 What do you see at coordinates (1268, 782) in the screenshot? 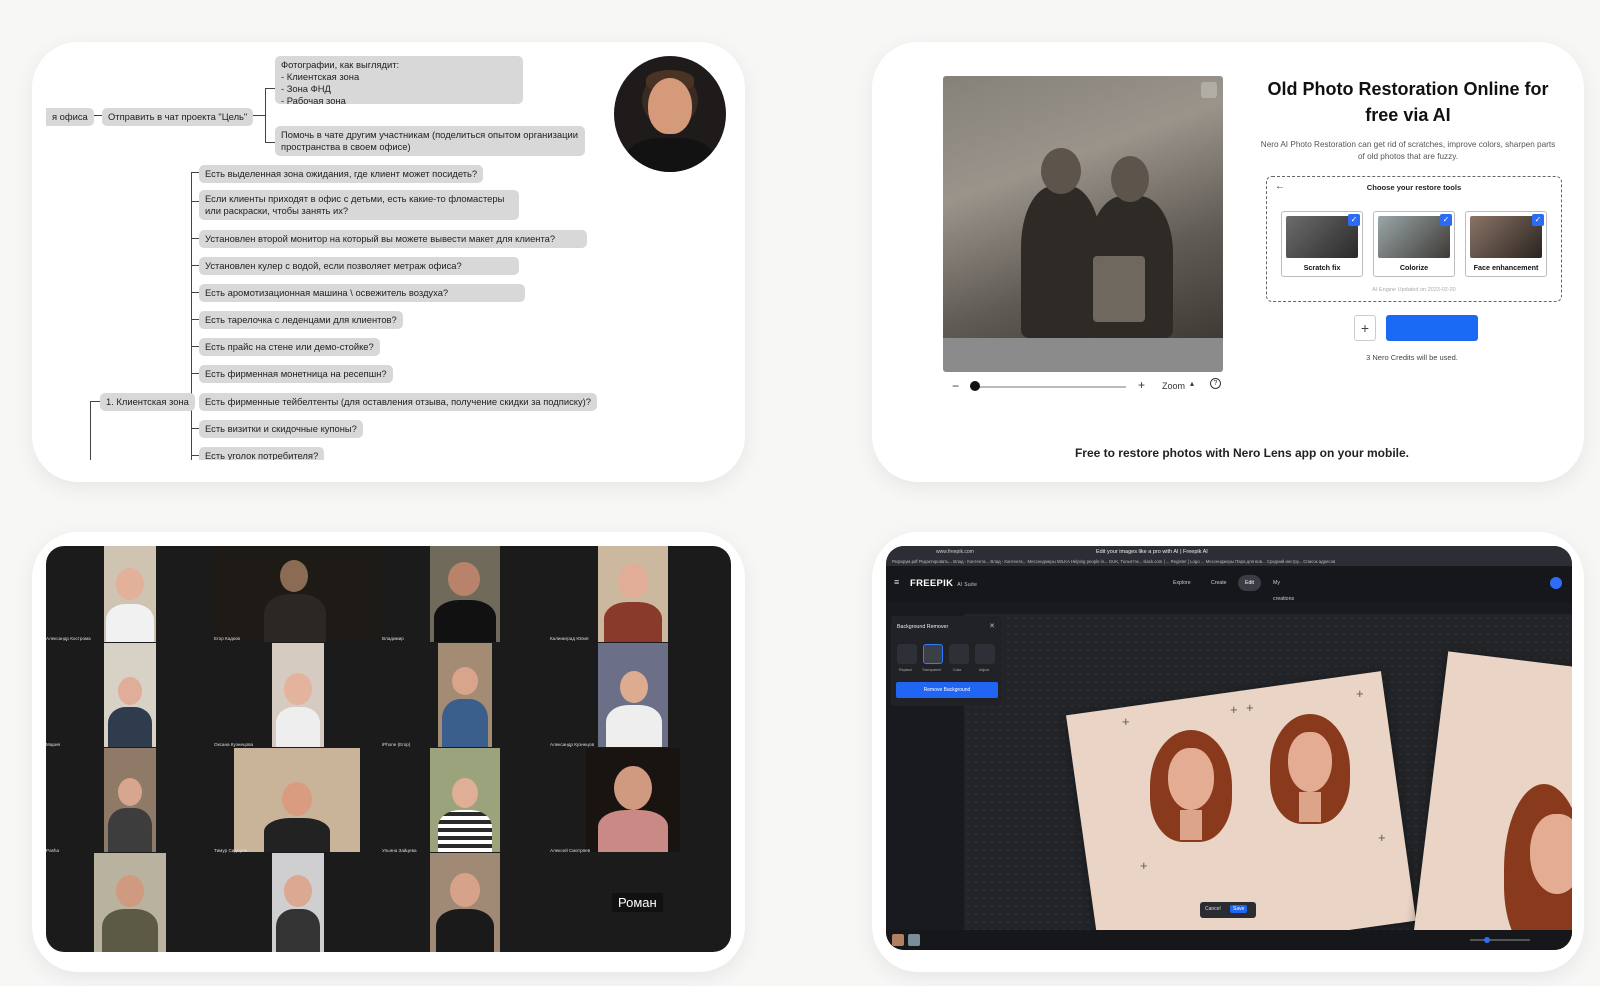
I see `editor-canvas: + + + + + +` at bounding box center [1268, 782].